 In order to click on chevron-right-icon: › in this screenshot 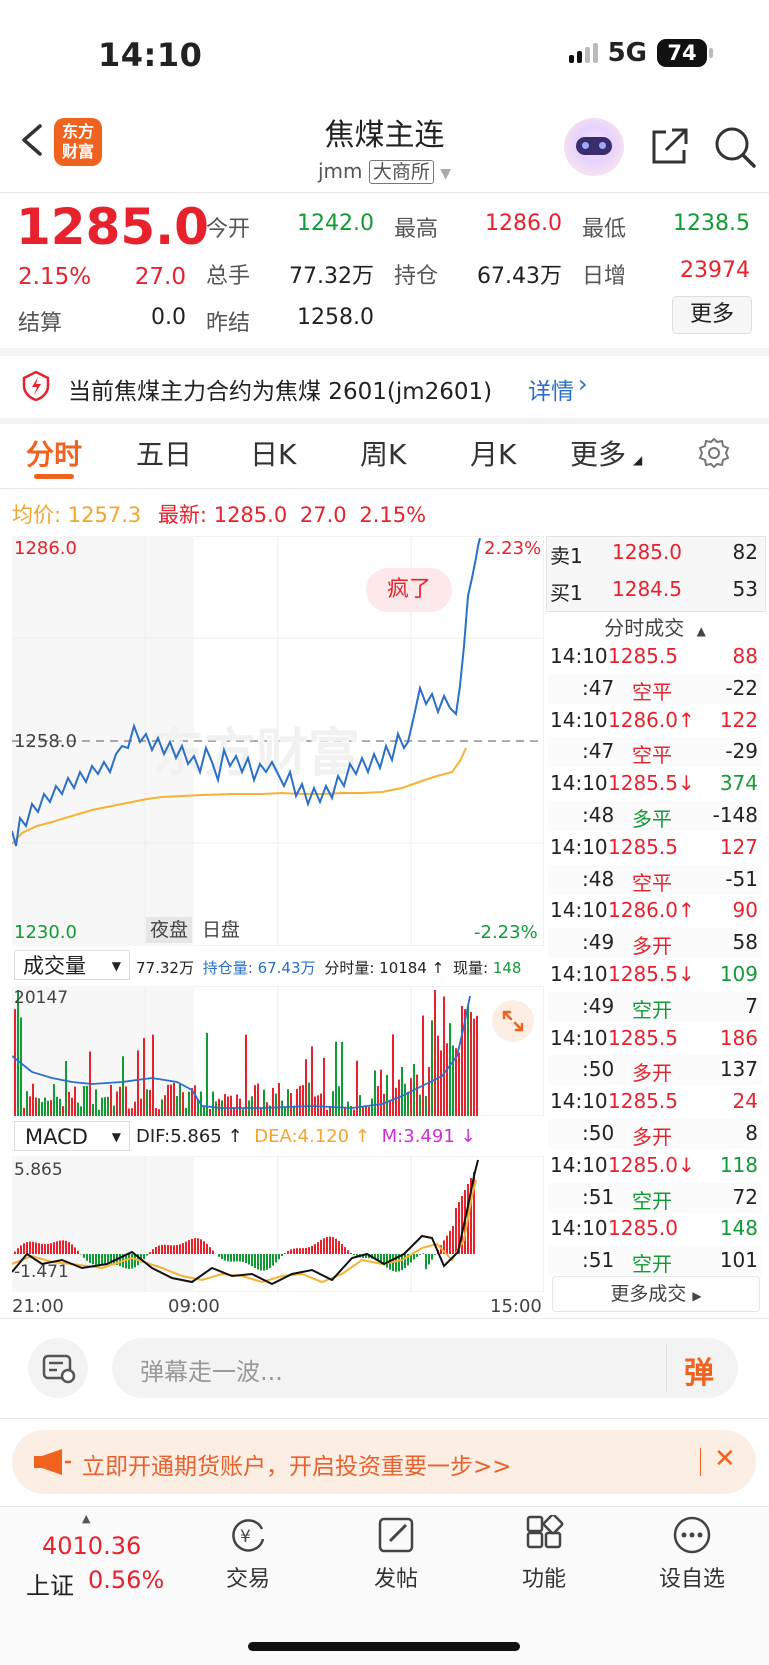, I will do `click(583, 384)`.